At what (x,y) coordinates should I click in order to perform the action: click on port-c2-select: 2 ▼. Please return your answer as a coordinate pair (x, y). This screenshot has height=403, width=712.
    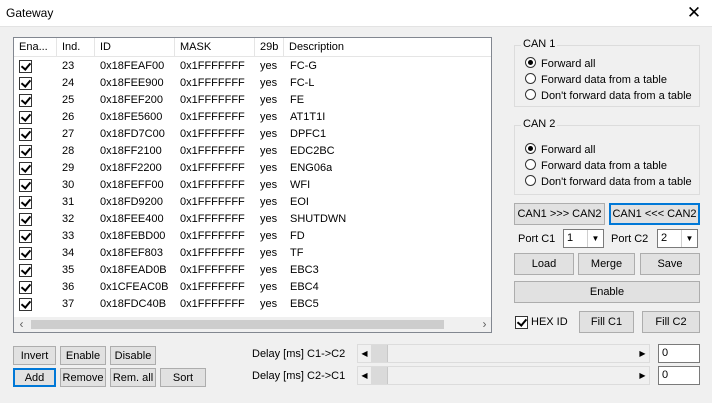
    Looking at the image, I should click on (677, 238).